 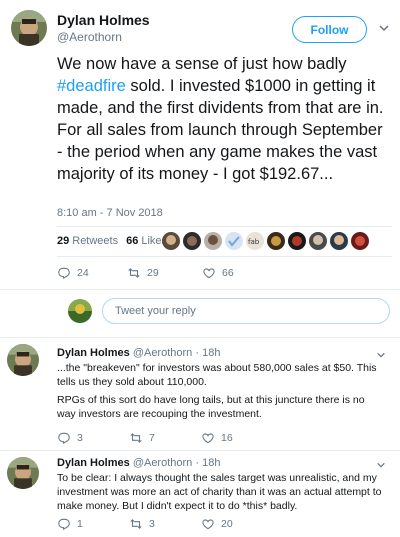 I want to click on retweet-count: 3, so click(x=152, y=524).